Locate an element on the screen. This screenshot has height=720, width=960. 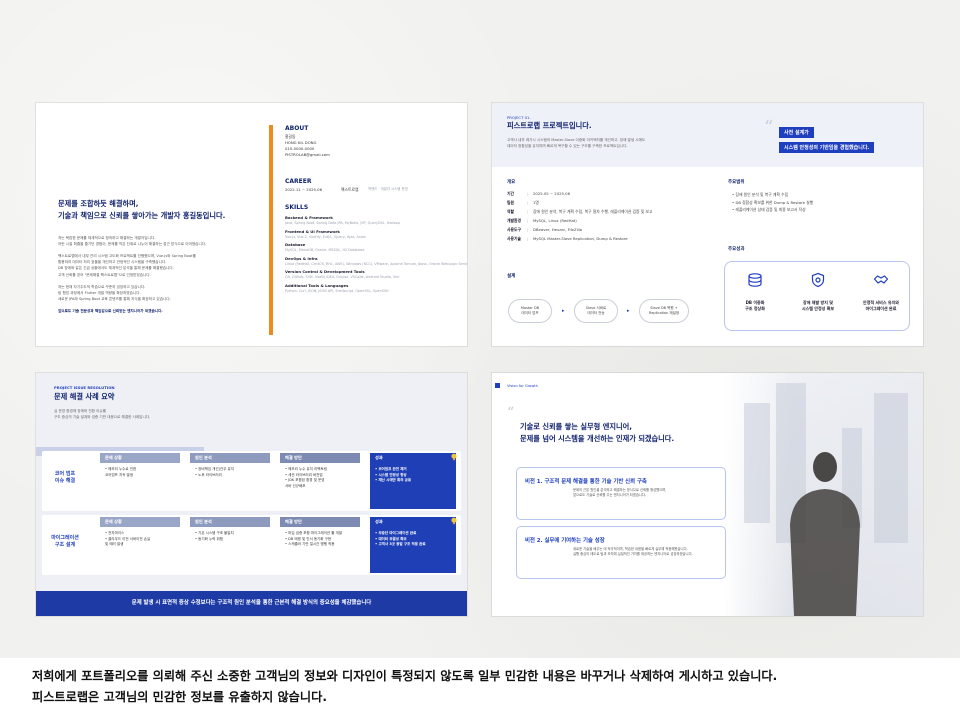
issue-cell-problem: 문제 상황 • 메모리 누수로 인한 코어덤프 지속 발생 is located at coordinates (140, 467).